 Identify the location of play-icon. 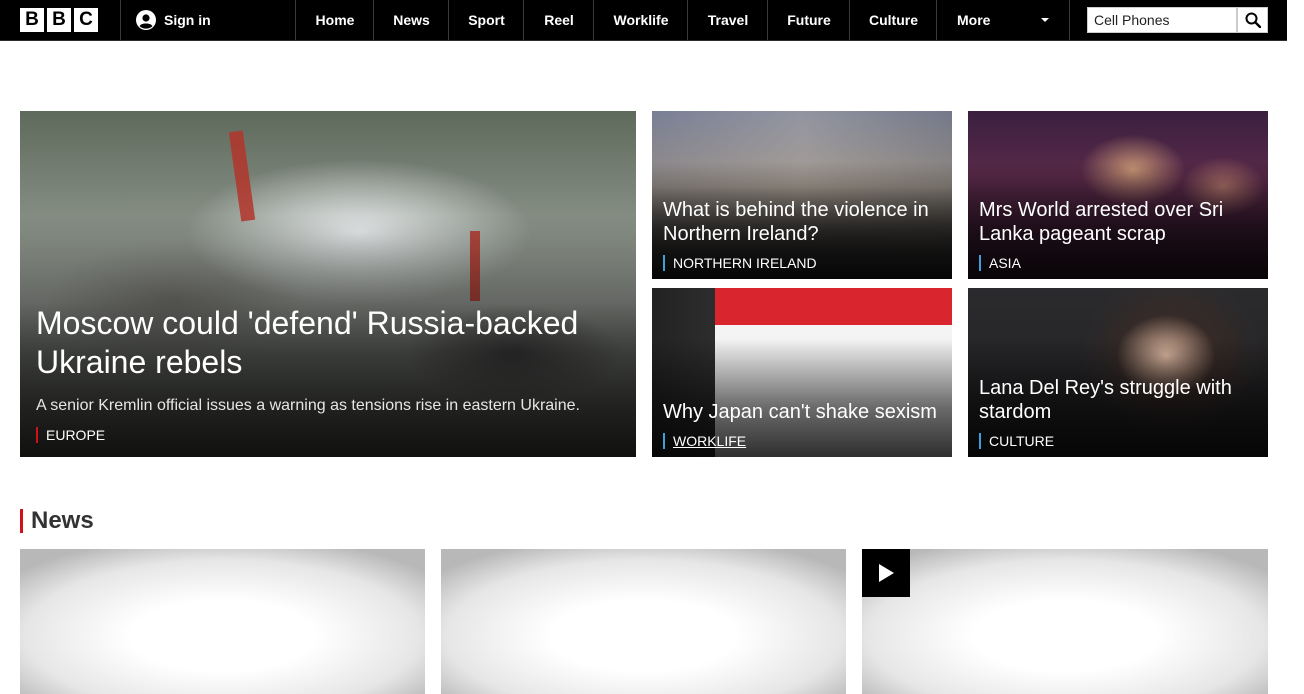
(886, 573).